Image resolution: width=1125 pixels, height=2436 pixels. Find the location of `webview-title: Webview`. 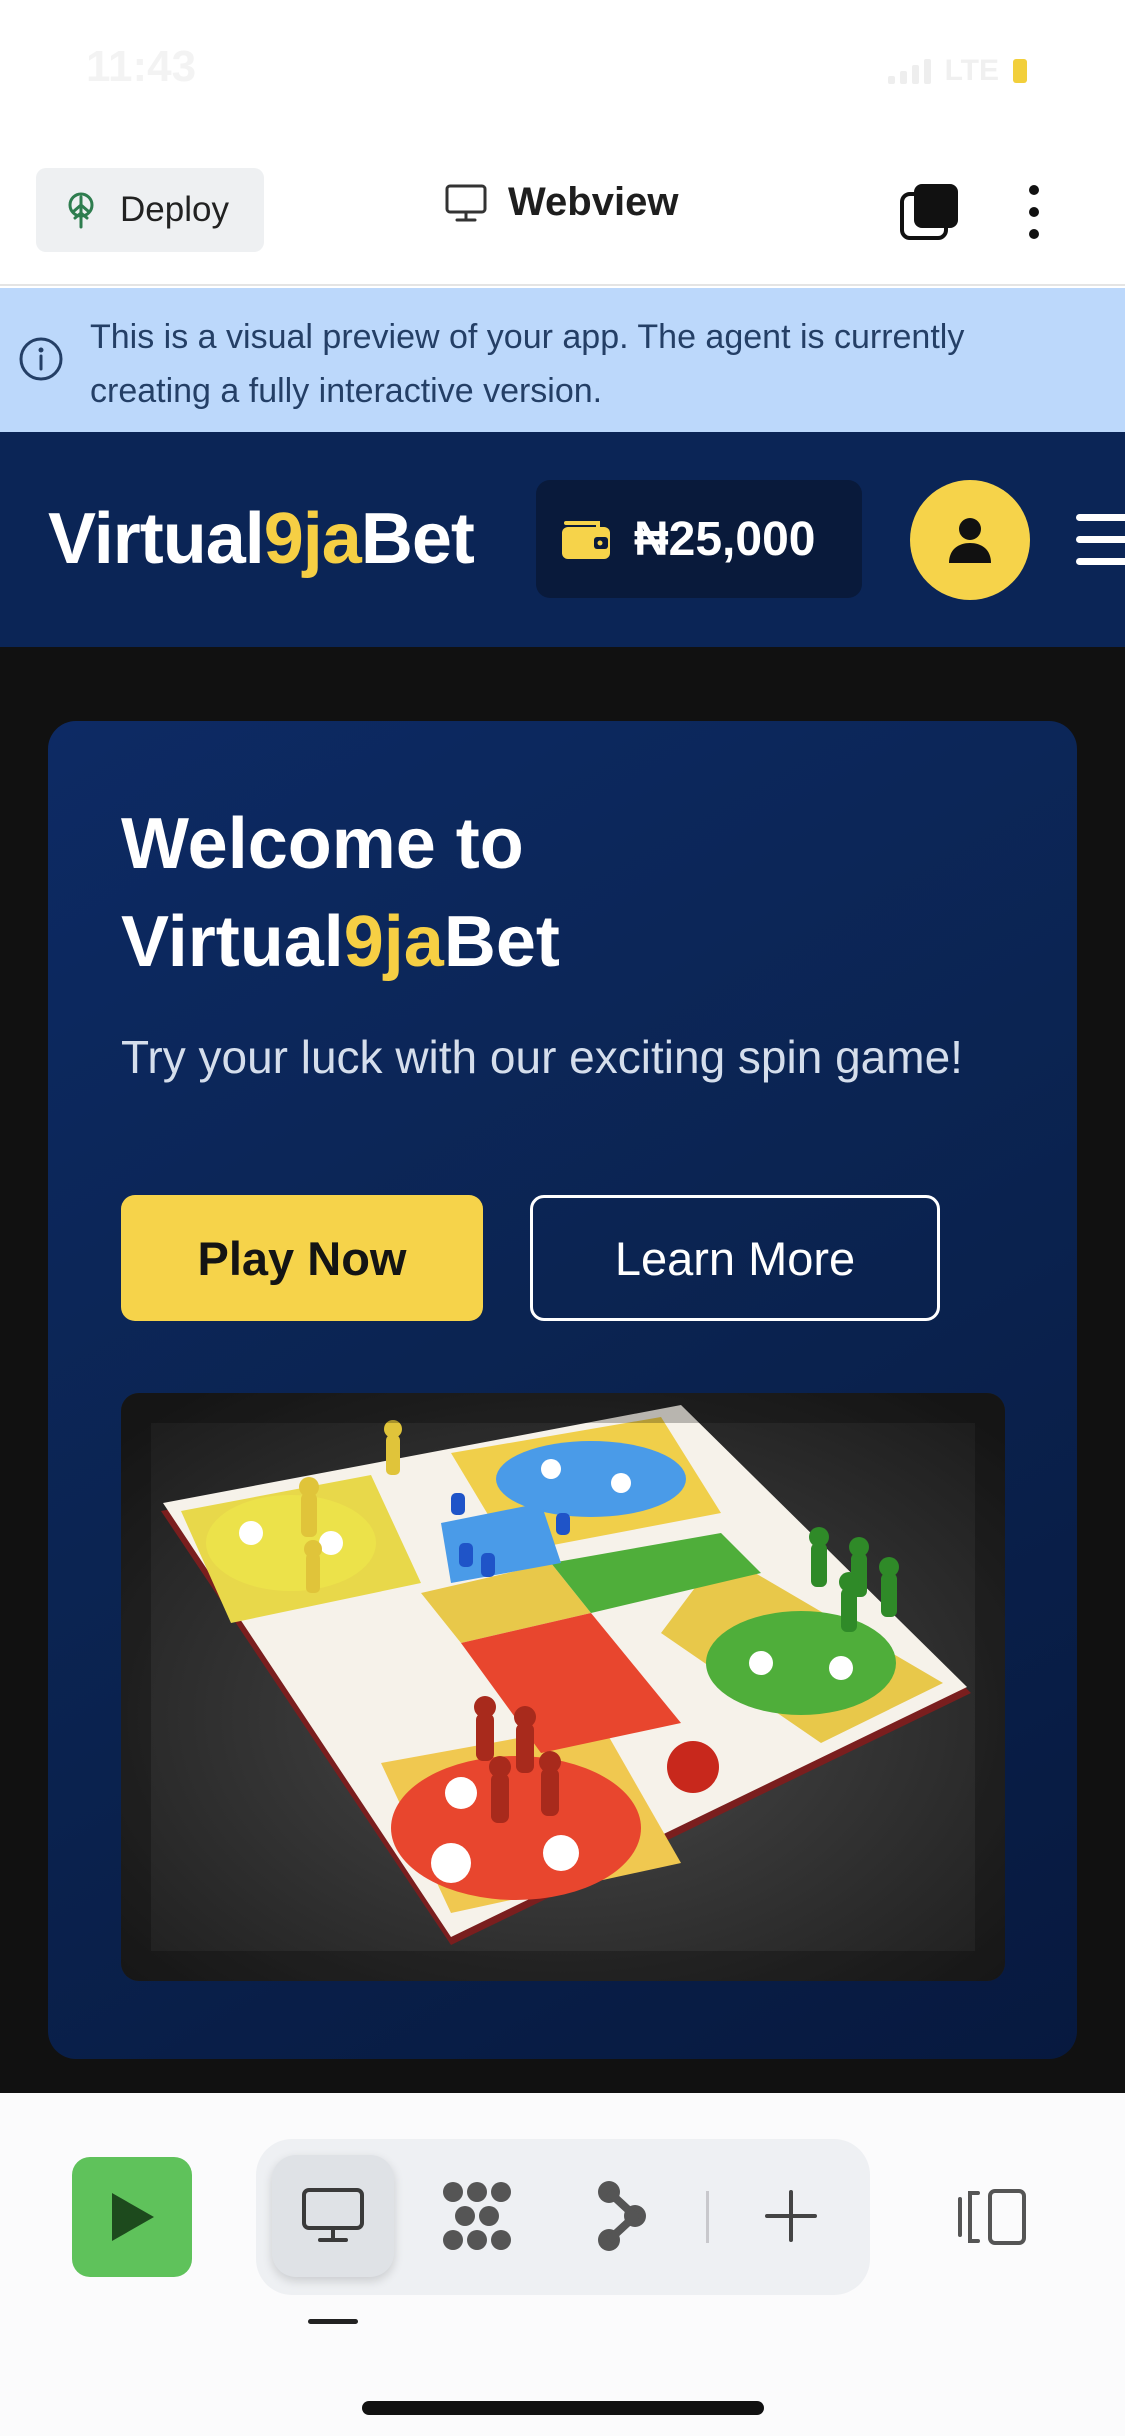

webview-title: Webview is located at coordinates (593, 202).